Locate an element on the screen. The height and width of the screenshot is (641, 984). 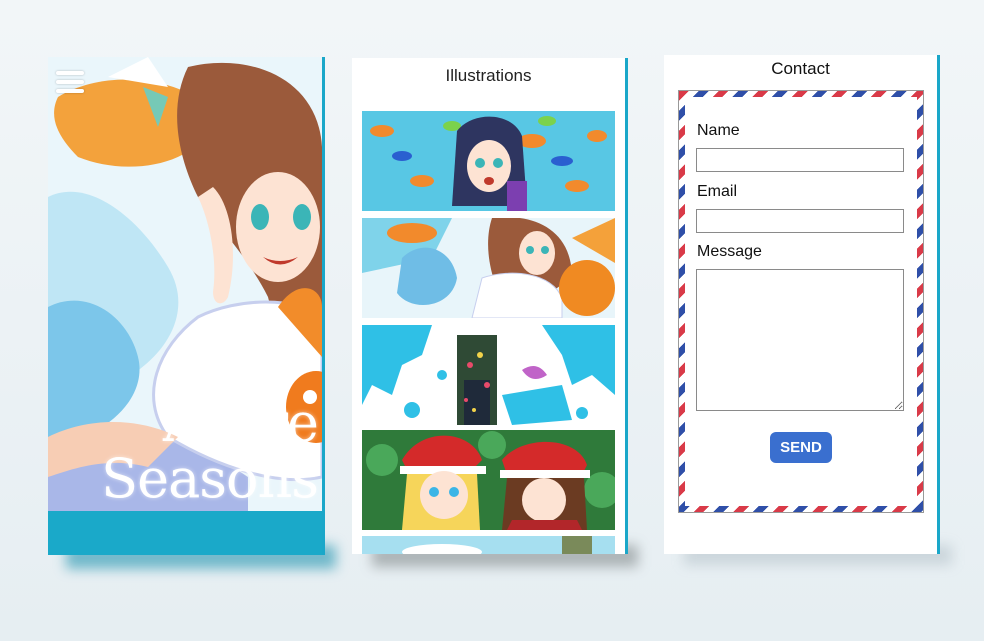
goldfish-girl-image is located at coordinates (488, 268).